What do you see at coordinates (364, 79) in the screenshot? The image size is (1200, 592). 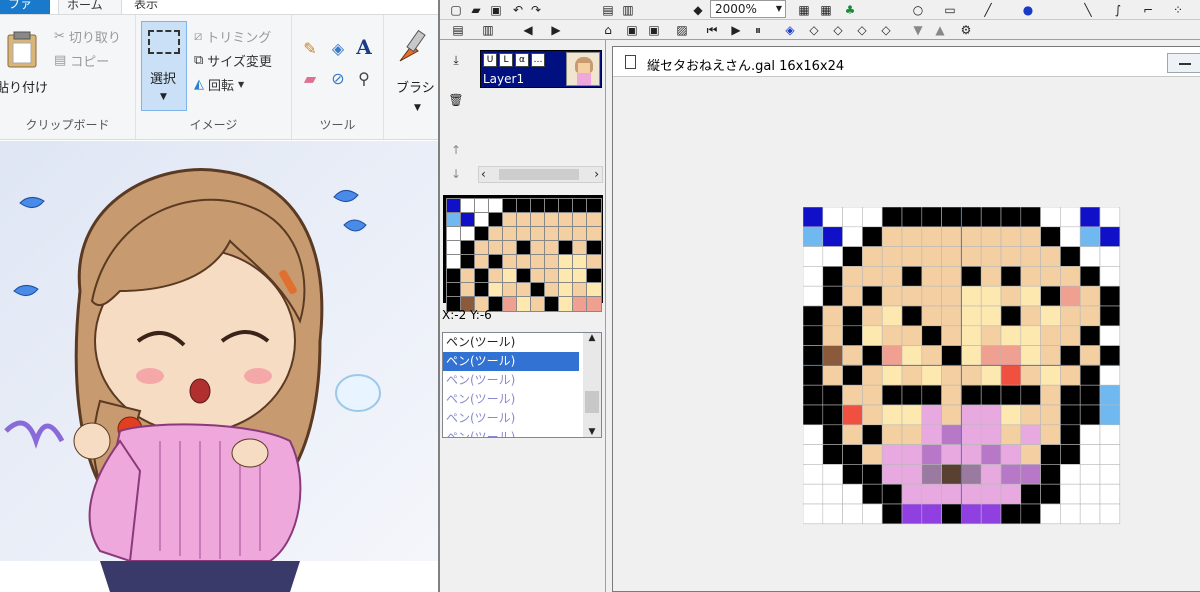 I see `magnifier-icon: ⚲` at bounding box center [364, 79].